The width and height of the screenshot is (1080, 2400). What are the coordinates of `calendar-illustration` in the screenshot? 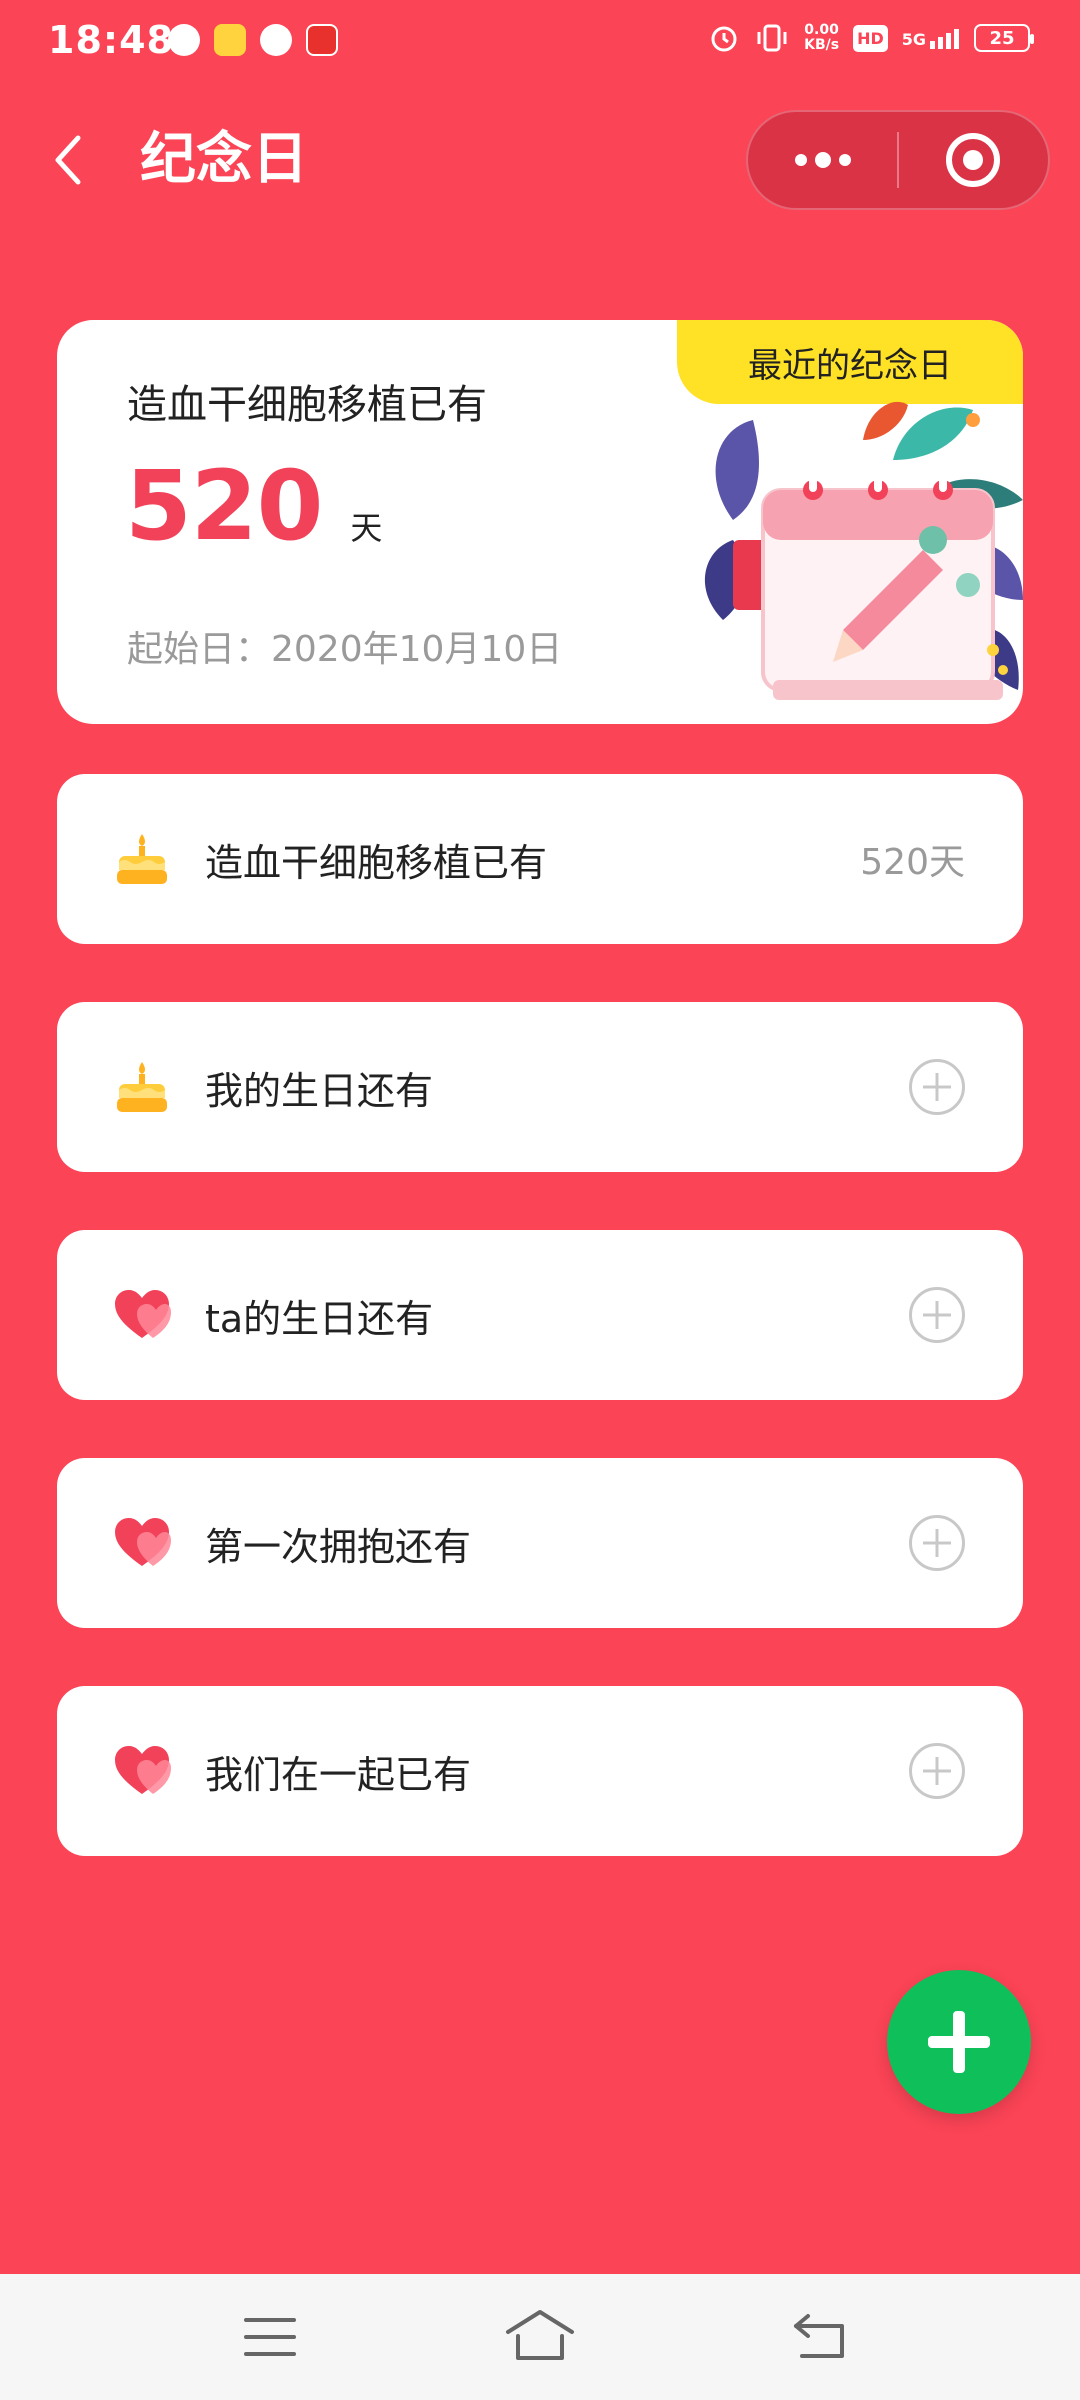 It's located at (863, 550).